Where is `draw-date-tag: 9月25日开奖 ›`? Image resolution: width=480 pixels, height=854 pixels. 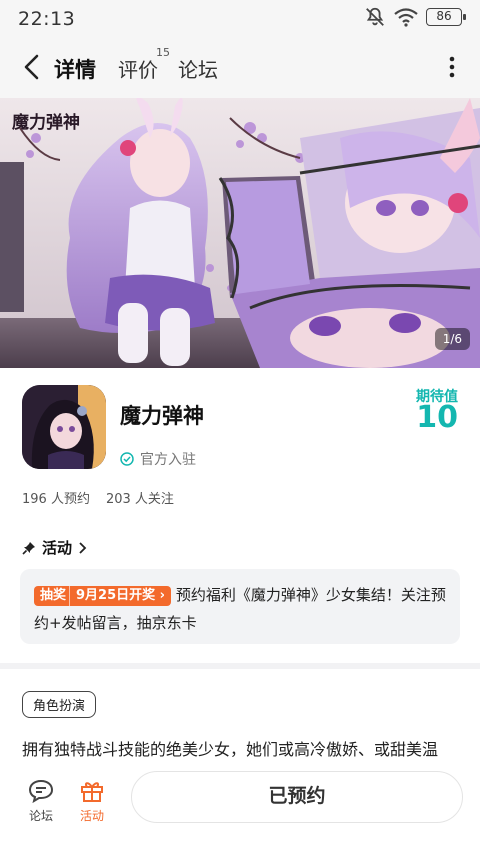 draw-date-tag: 9月25日开奖 › is located at coordinates (120, 596).